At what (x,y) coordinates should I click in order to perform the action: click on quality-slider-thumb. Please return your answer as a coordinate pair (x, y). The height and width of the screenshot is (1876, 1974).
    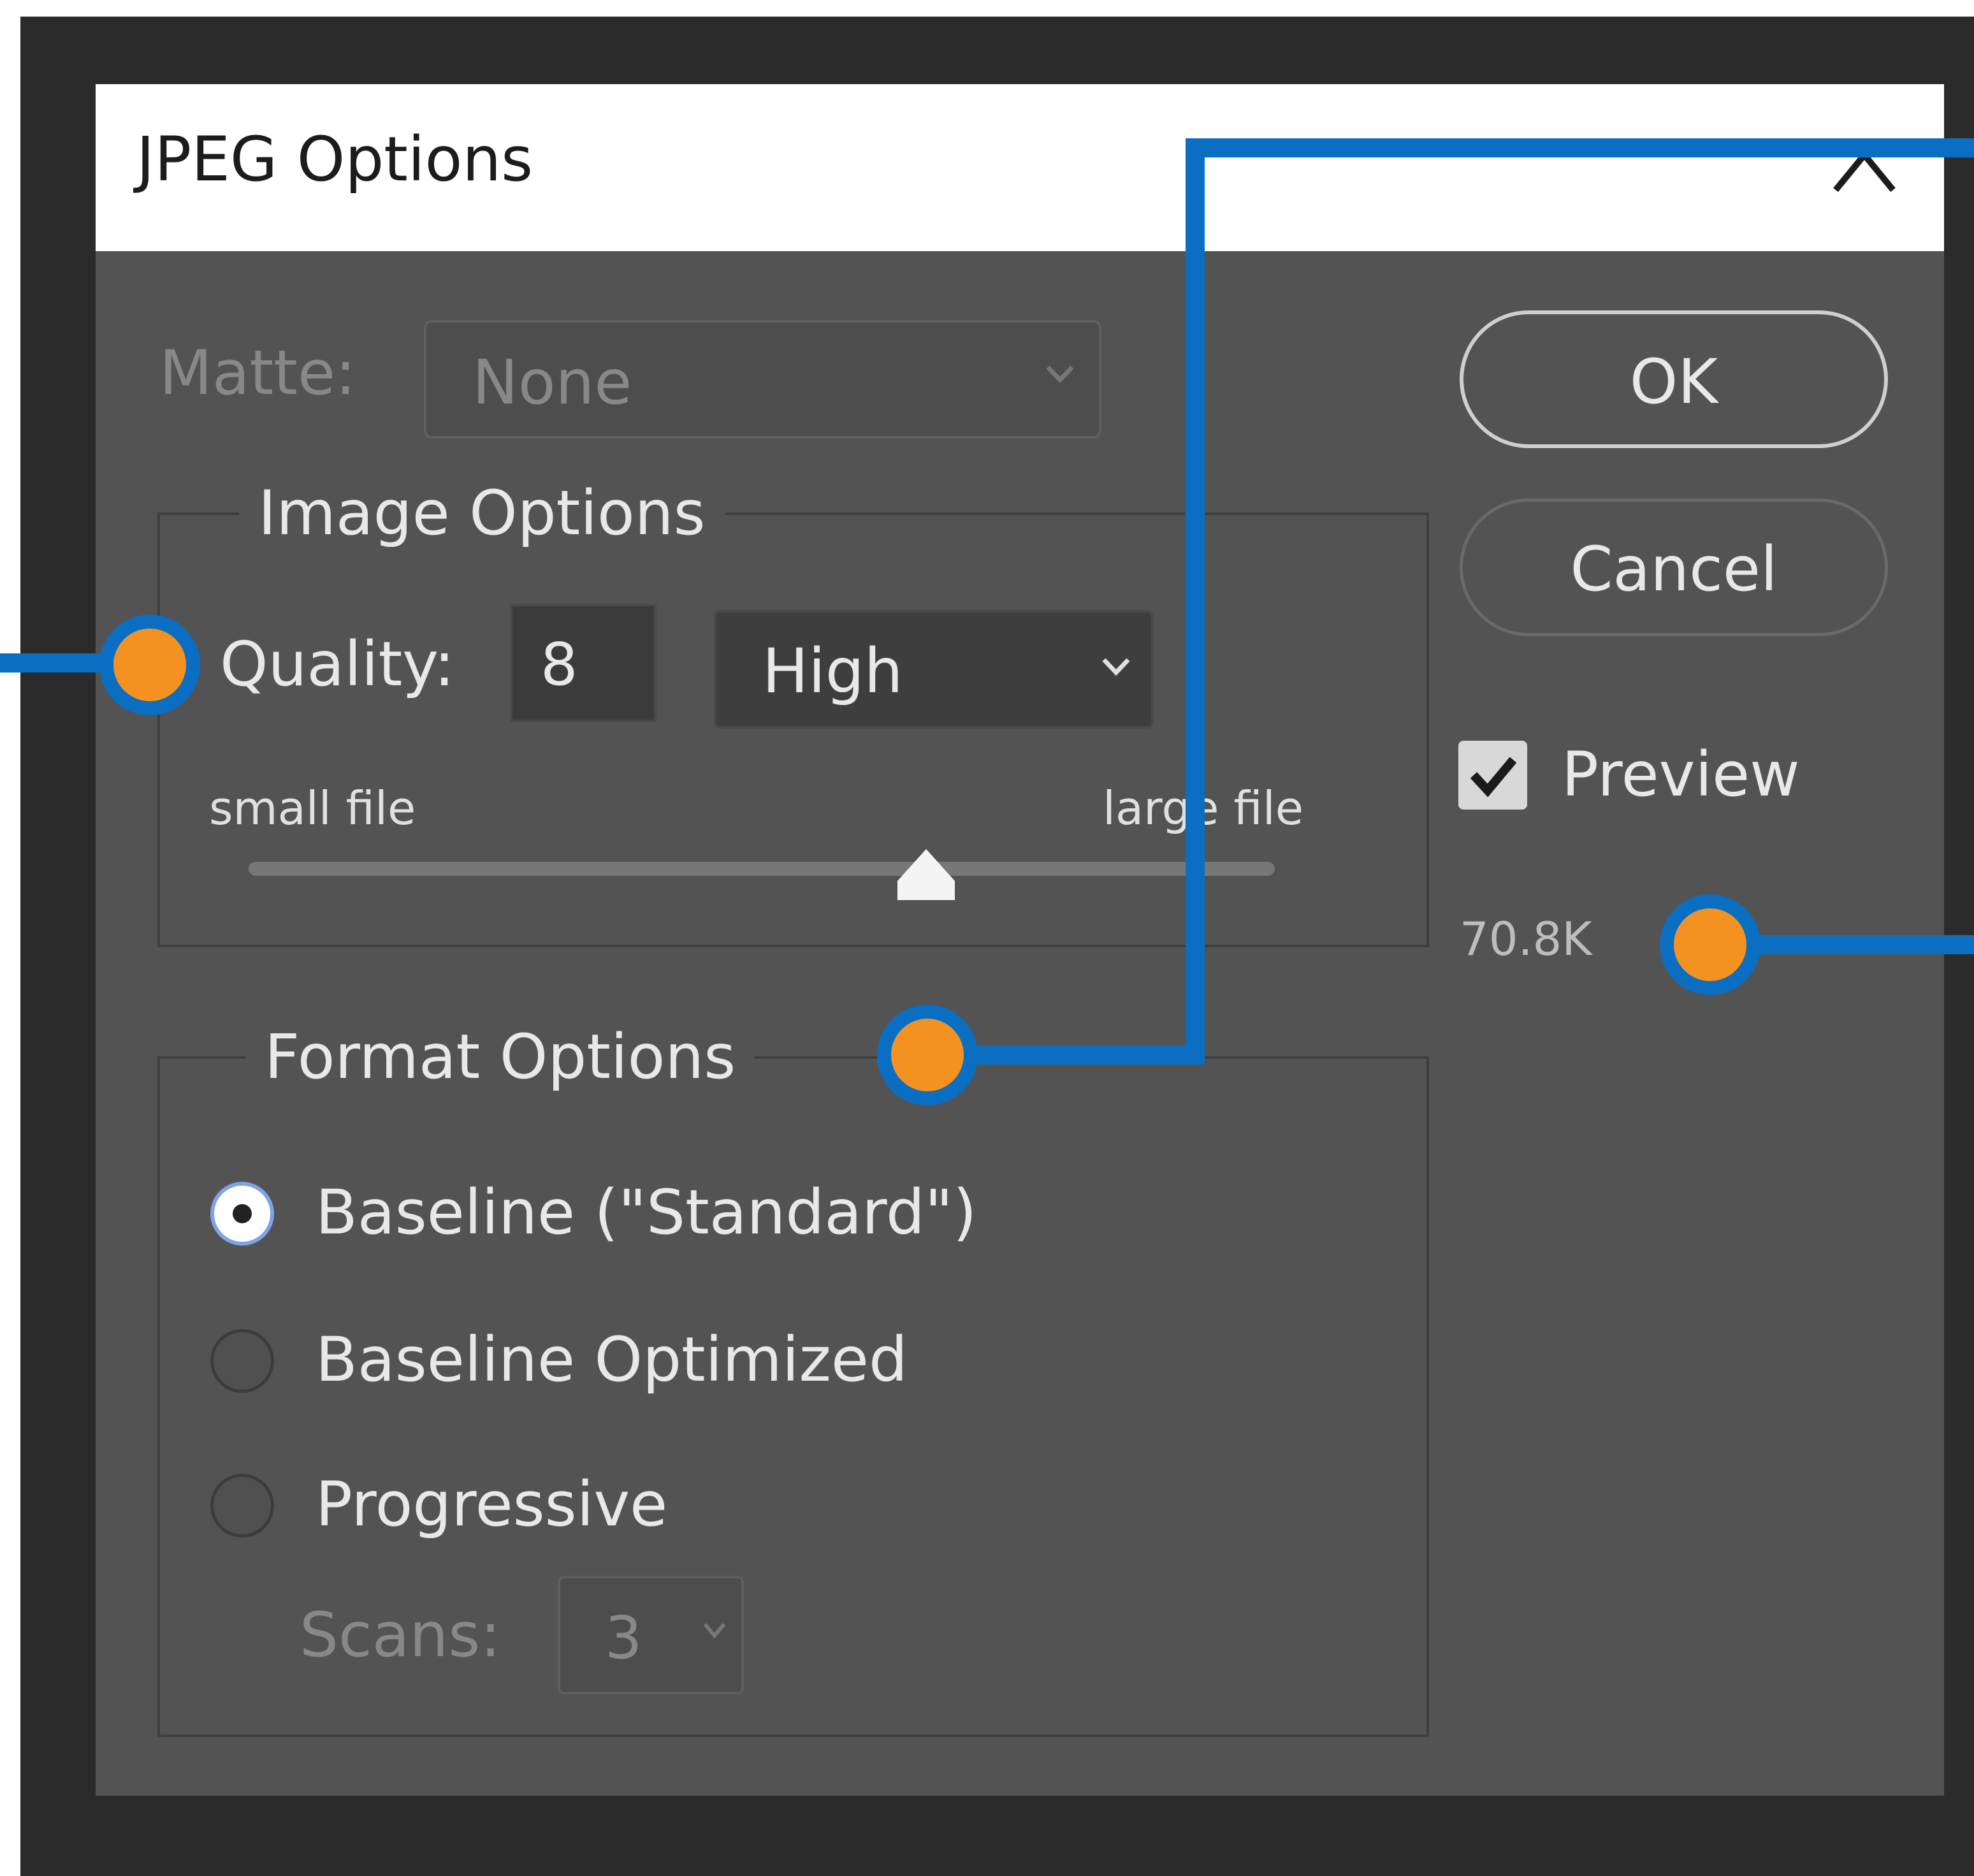
    Looking at the image, I should click on (926, 874).